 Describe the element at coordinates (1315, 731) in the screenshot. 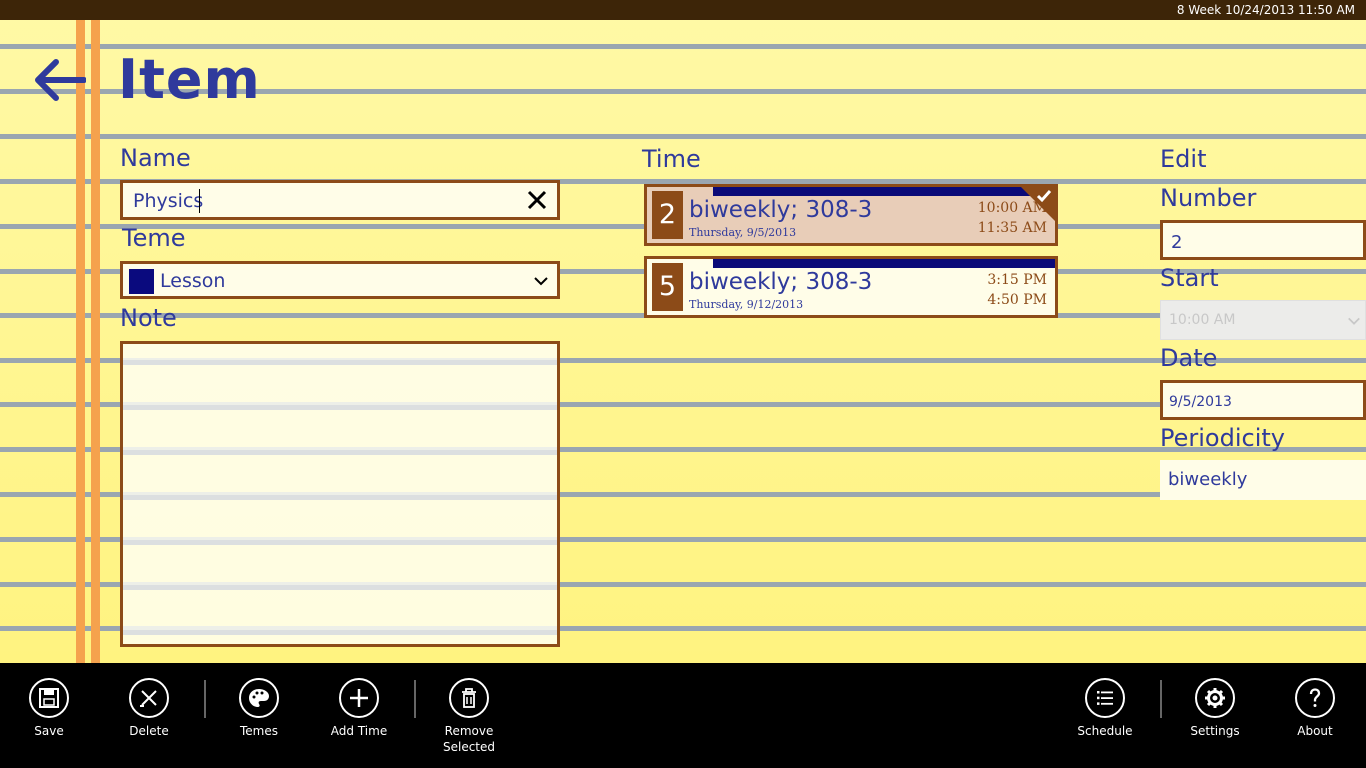

I see `about-label: About` at that location.